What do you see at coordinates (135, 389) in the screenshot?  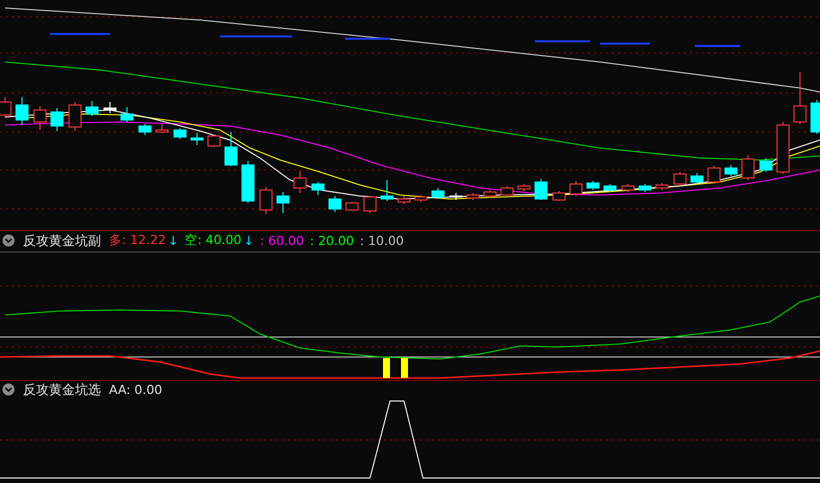 I see `indicator-value: AA: 0.00` at bounding box center [135, 389].